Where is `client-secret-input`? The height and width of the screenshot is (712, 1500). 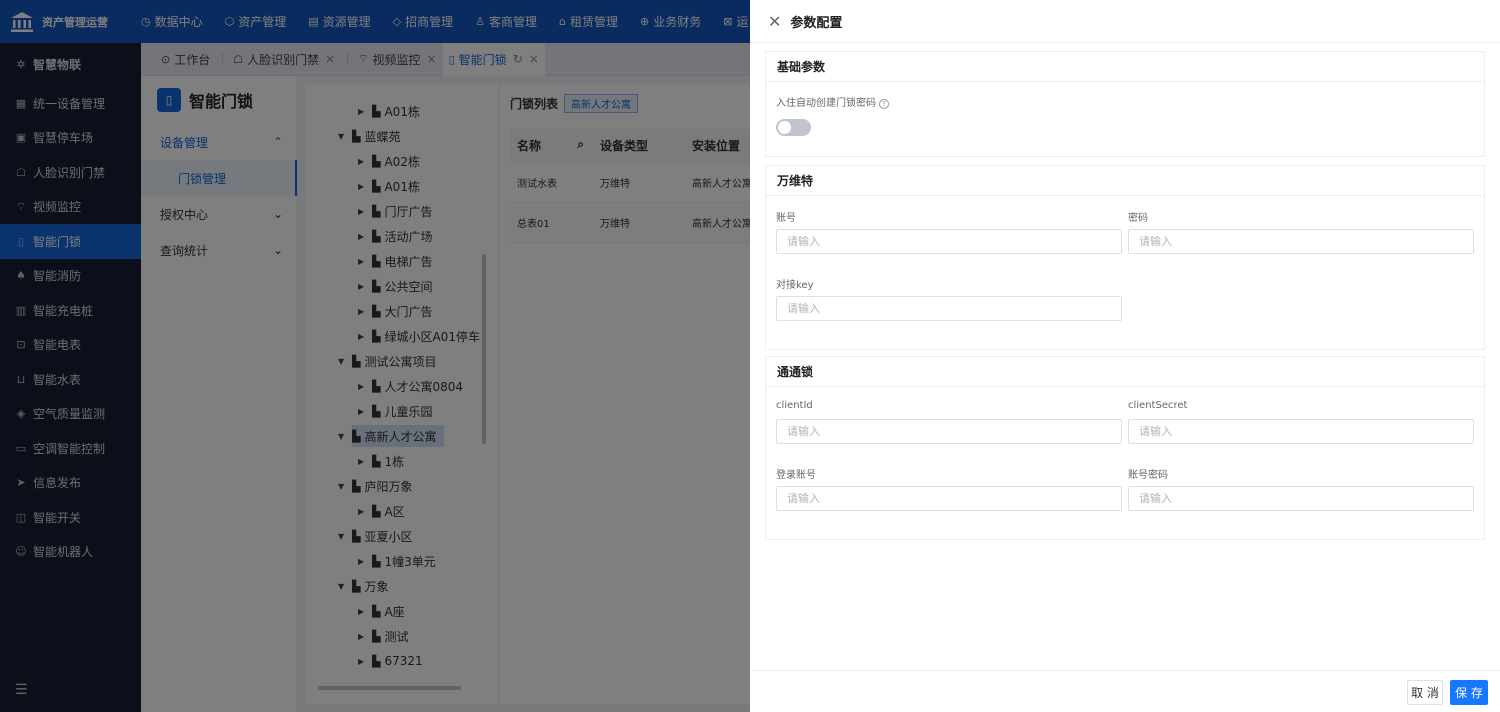 client-secret-input is located at coordinates (1301, 431).